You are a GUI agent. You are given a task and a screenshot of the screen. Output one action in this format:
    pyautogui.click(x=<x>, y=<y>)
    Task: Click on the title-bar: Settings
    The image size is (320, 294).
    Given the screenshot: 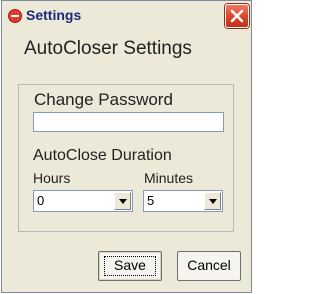 What is the action you would take?
    pyautogui.click(x=126, y=16)
    